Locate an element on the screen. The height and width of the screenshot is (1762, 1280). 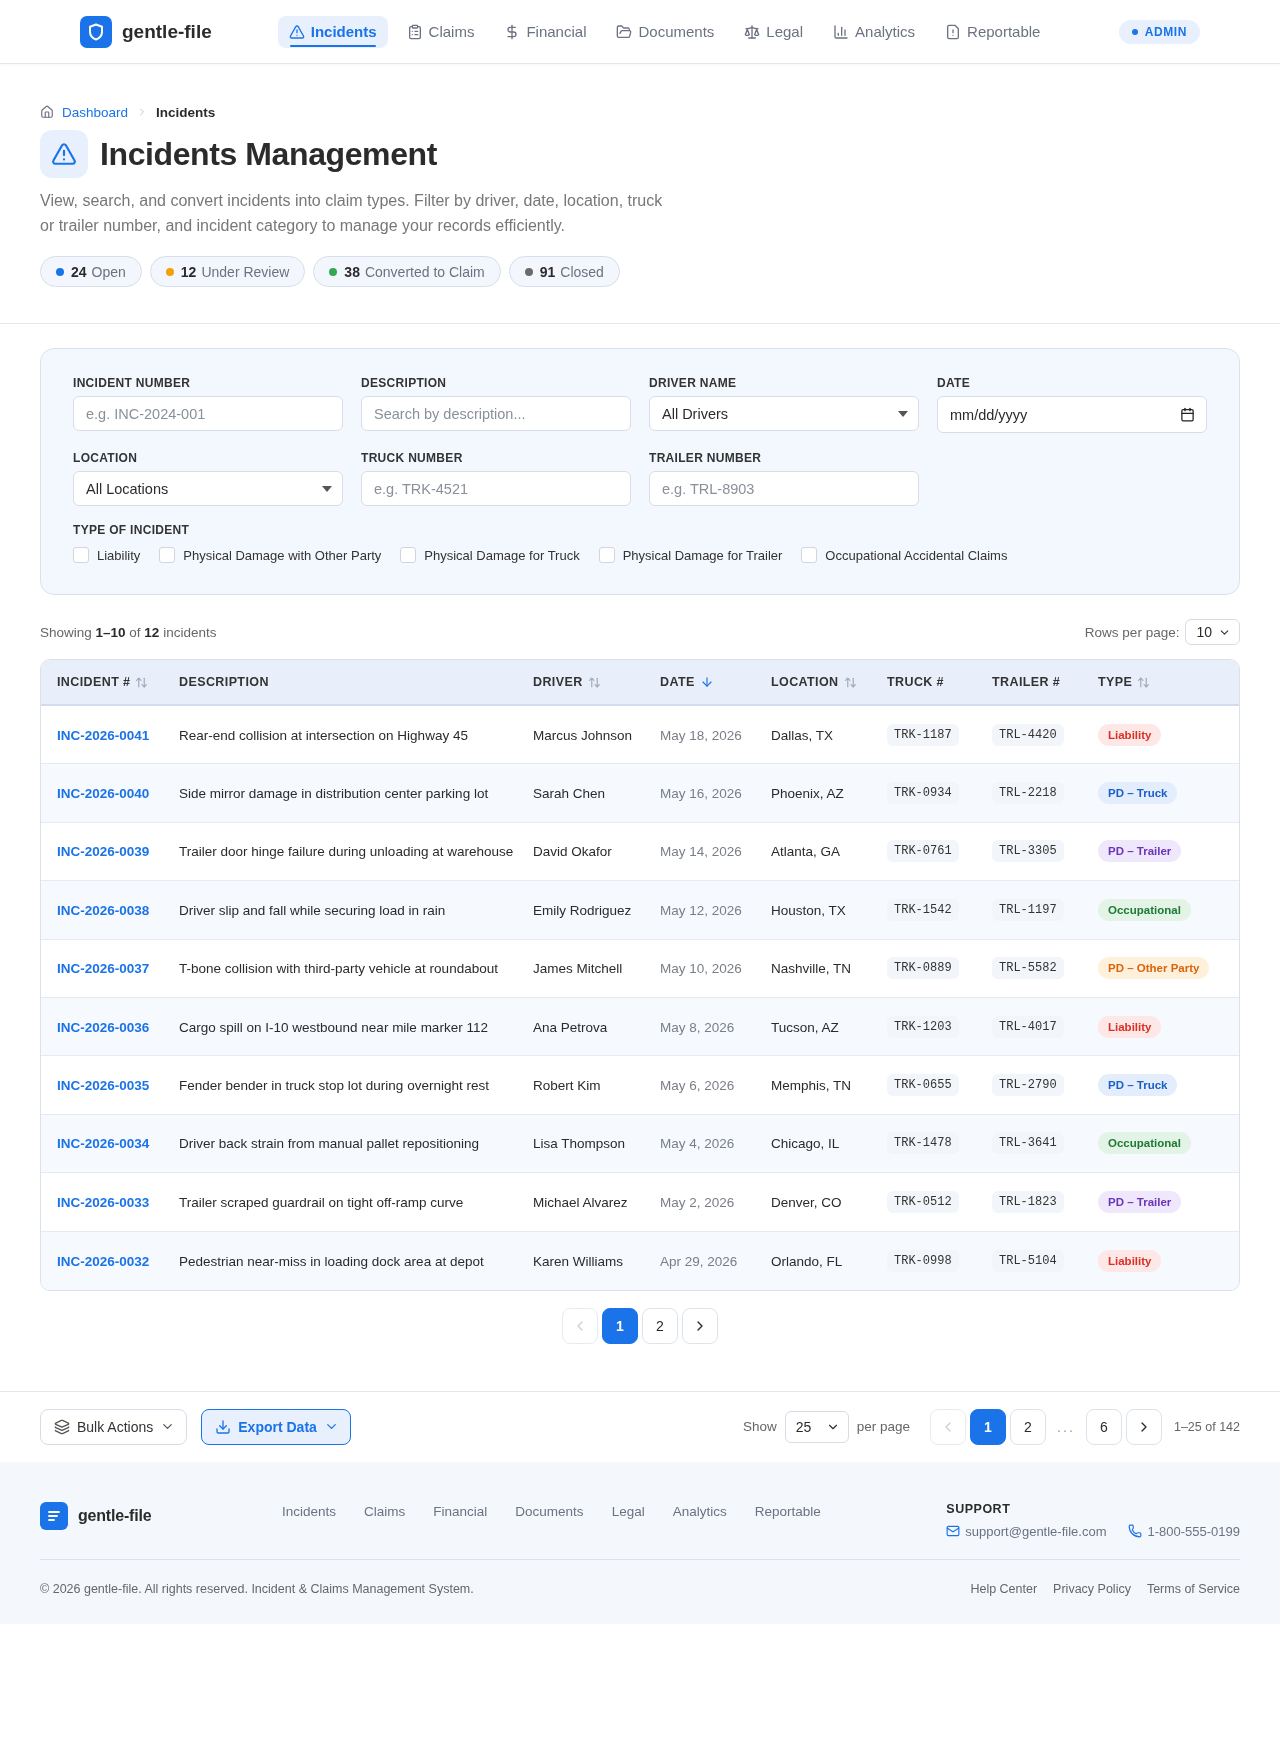
show-label: Show is located at coordinates (759, 1427).